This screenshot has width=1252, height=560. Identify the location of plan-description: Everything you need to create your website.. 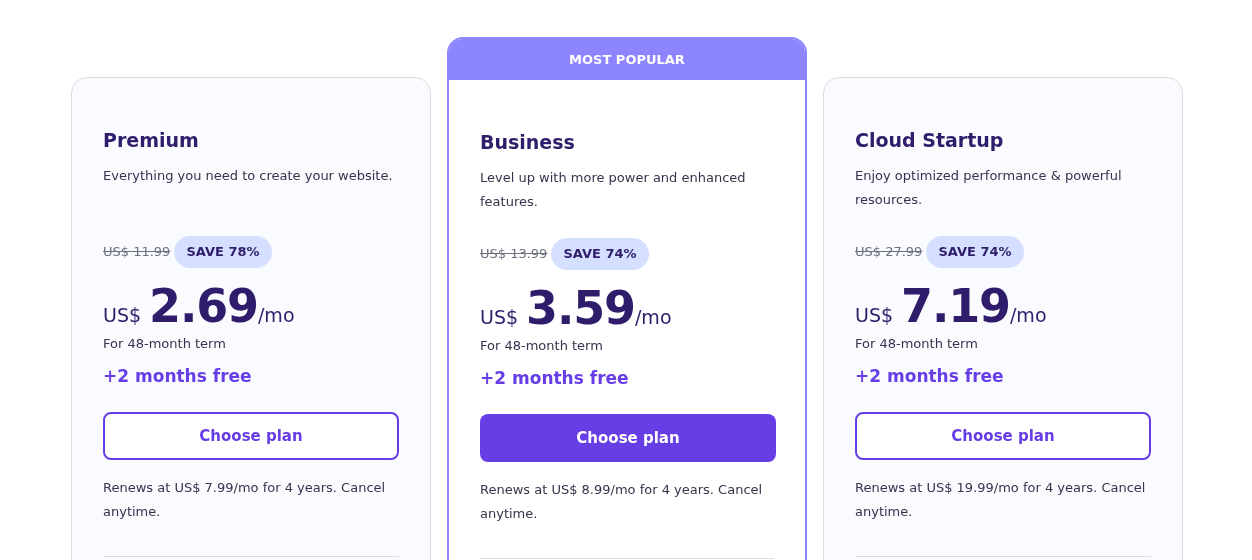
(248, 176).